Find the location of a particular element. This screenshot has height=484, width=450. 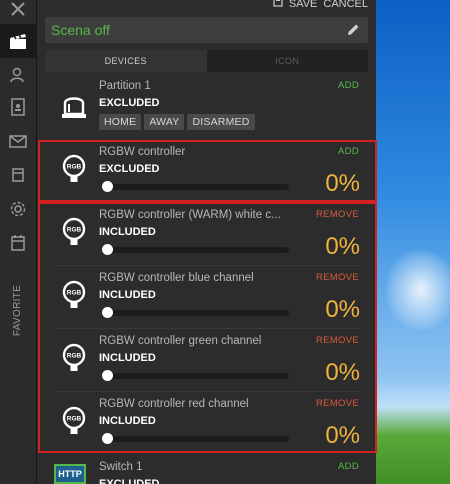

add-partition-button: ADD is located at coordinates (348, 85).